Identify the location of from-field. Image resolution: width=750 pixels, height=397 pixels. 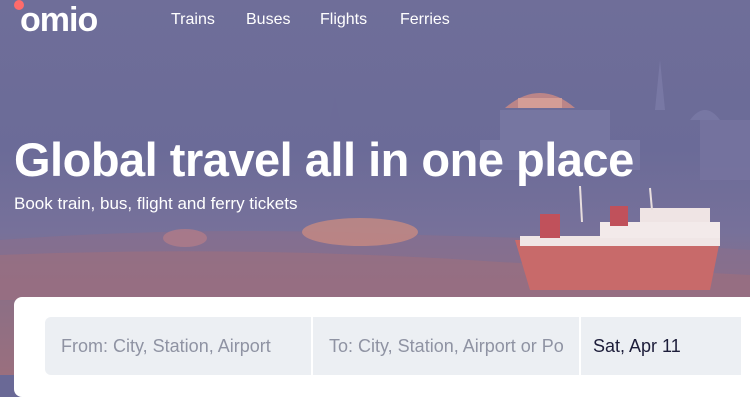
(178, 346).